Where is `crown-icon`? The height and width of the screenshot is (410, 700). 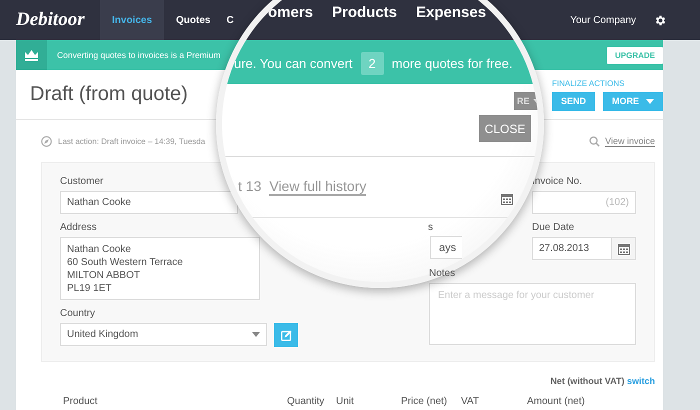
crown-icon is located at coordinates (31, 55).